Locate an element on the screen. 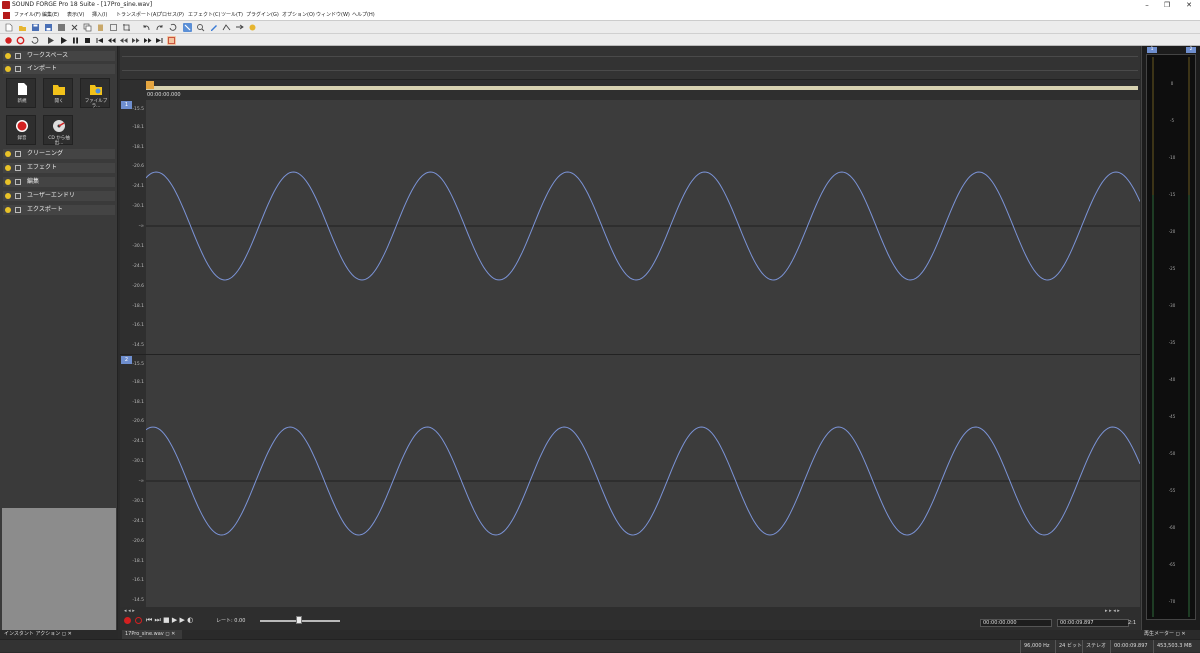  play-icon is located at coordinates (63, 40).